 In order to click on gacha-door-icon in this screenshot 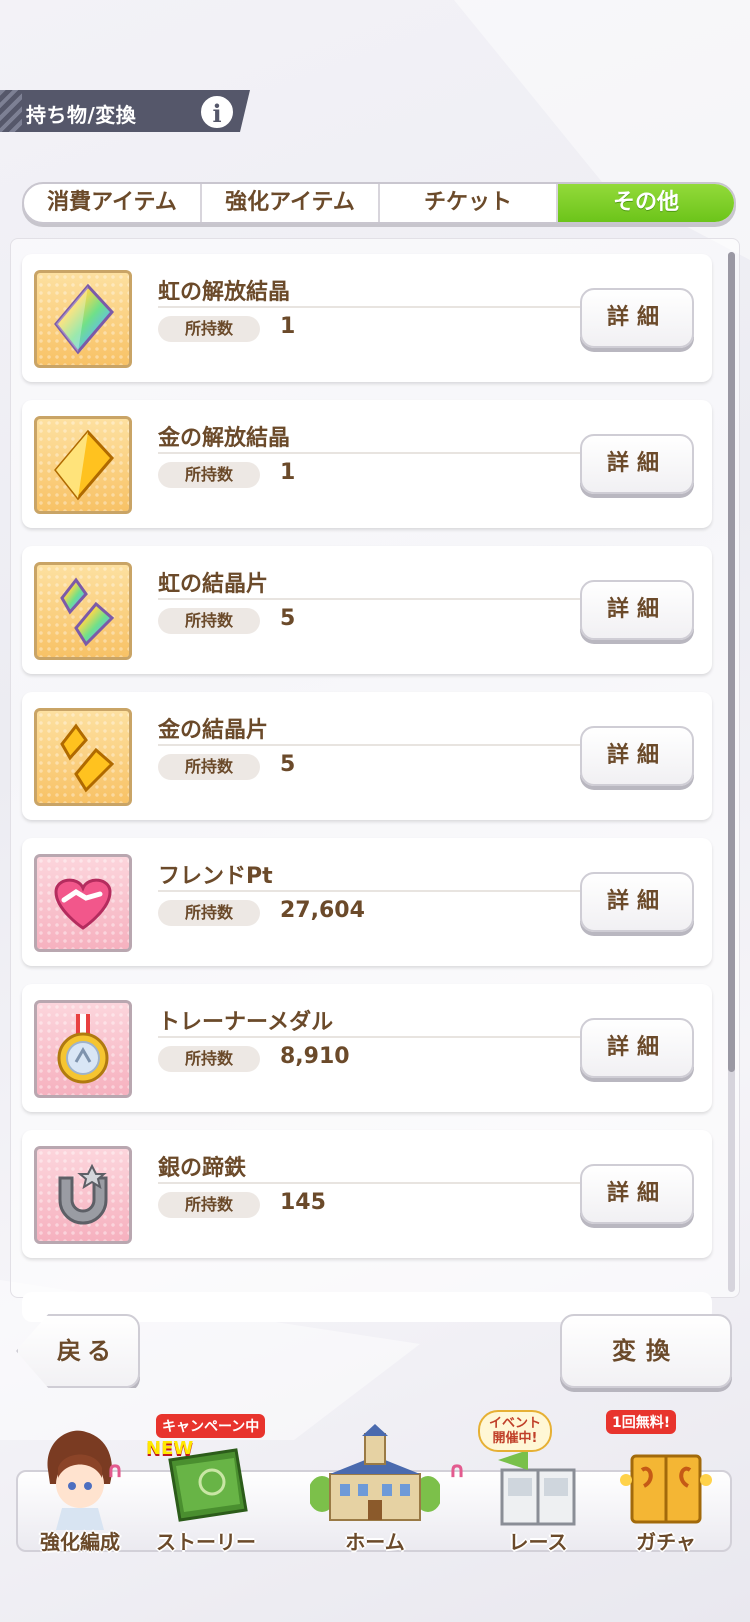, I will do `click(666, 1489)`.